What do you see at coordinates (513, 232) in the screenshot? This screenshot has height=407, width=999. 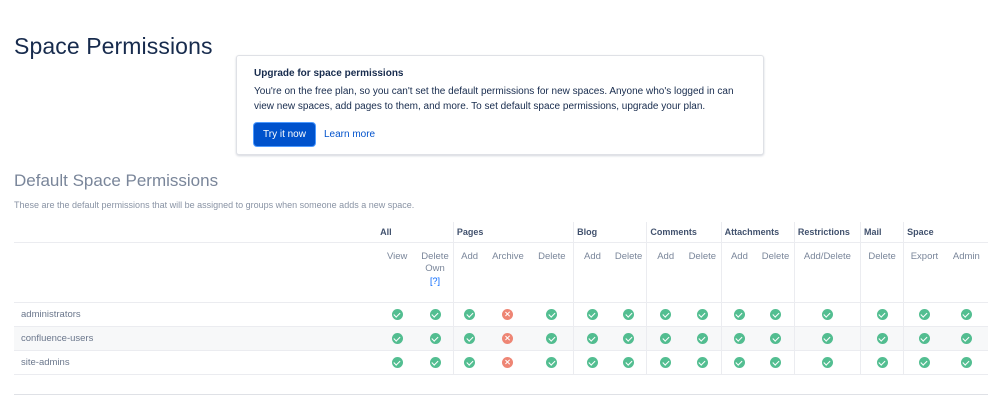 I see `group-pages: Pages` at bounding box center [513, 232].